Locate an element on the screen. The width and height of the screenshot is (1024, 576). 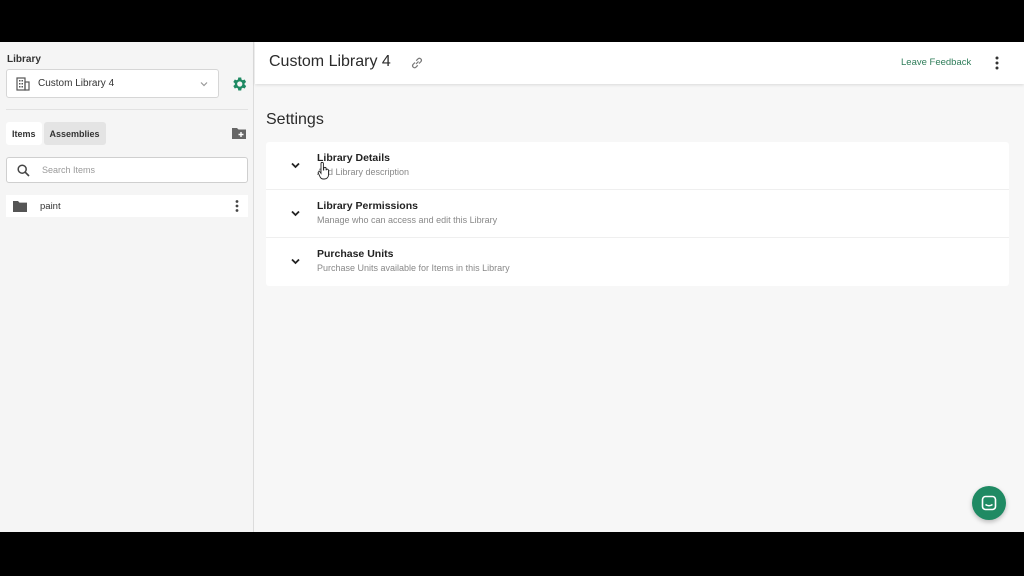
sidebar-divider is located at coordinates (127, 109).